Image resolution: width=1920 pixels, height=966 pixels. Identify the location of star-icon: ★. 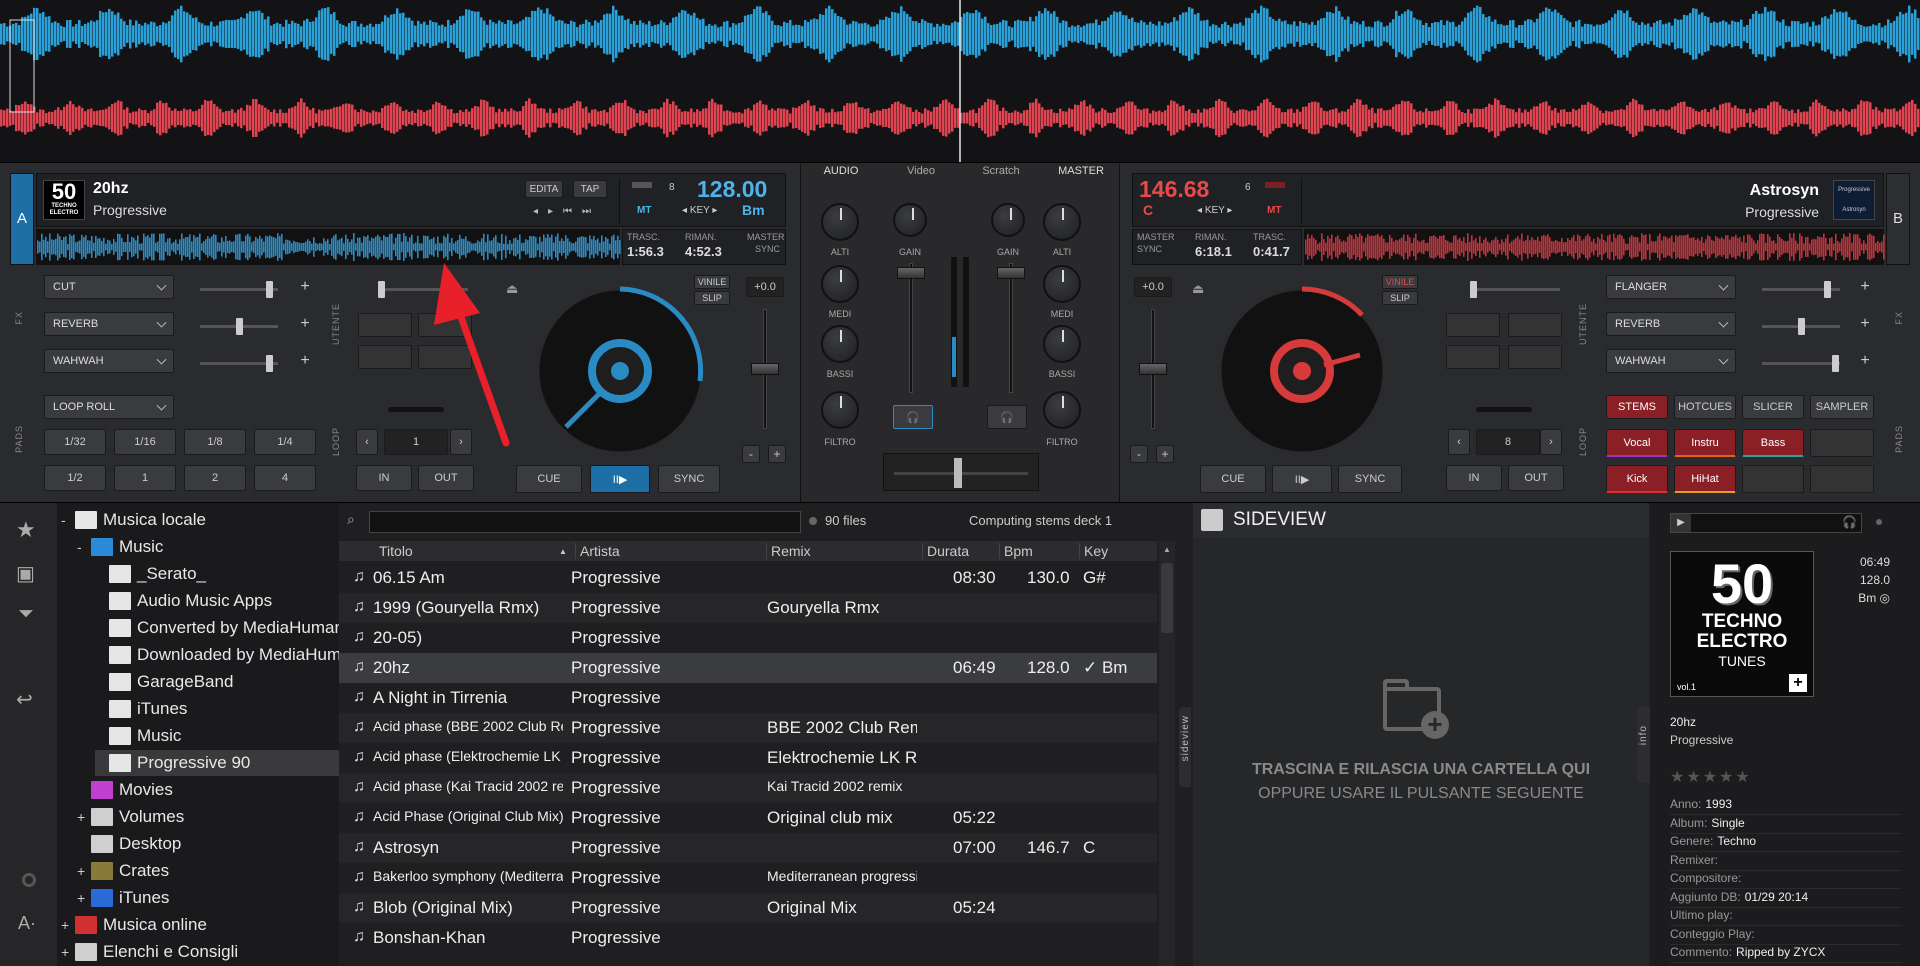
(26, 530).